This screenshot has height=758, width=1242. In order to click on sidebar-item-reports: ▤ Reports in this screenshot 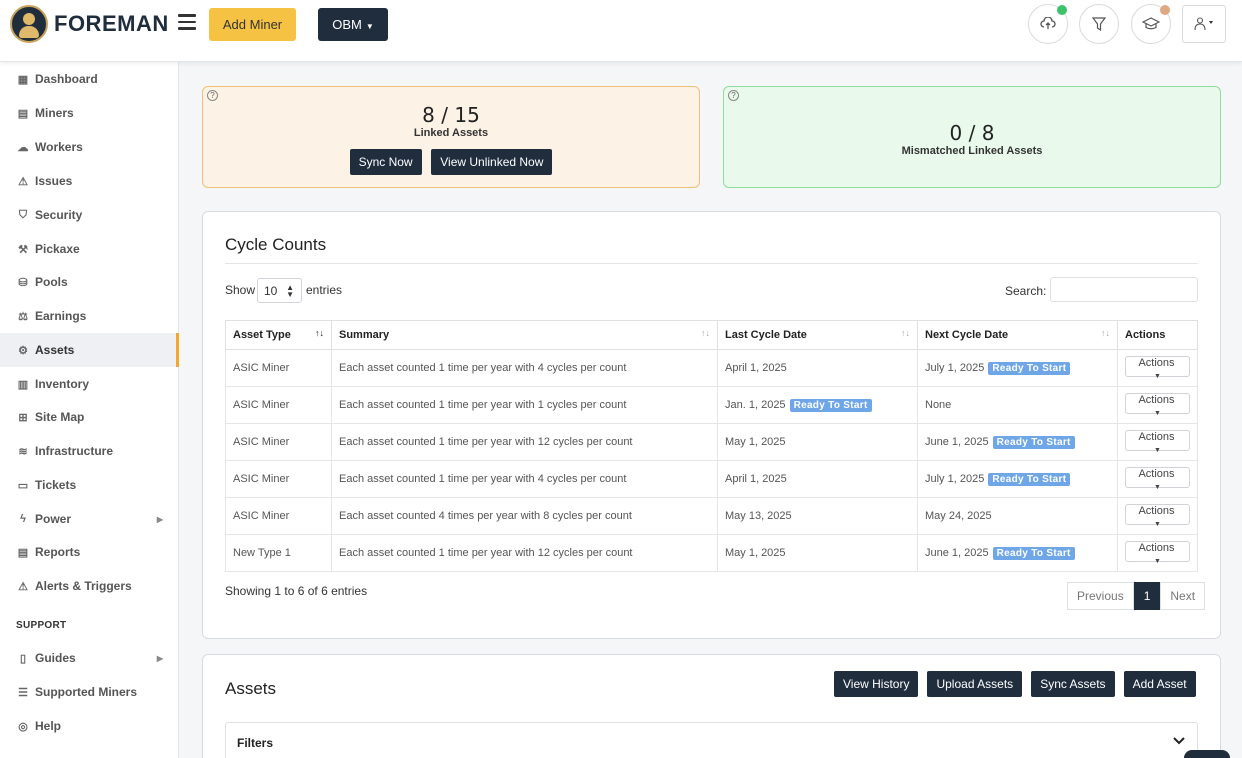, I will do `click(89, 552)`.